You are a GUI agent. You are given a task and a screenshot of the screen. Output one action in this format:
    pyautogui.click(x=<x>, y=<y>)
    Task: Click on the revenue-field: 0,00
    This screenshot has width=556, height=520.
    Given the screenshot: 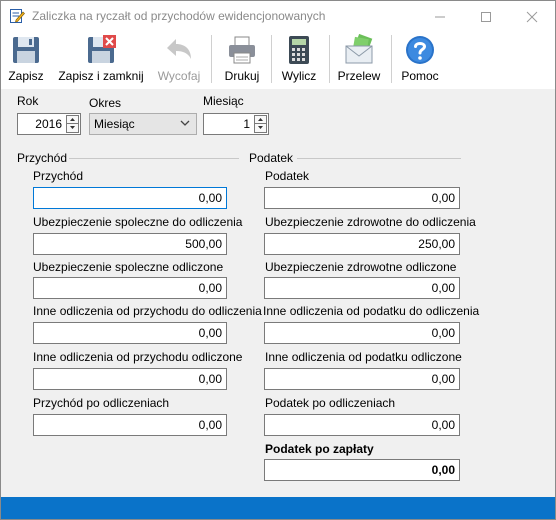 What is the action you would take?
    pyautogui.click(x=130, y=198)
    